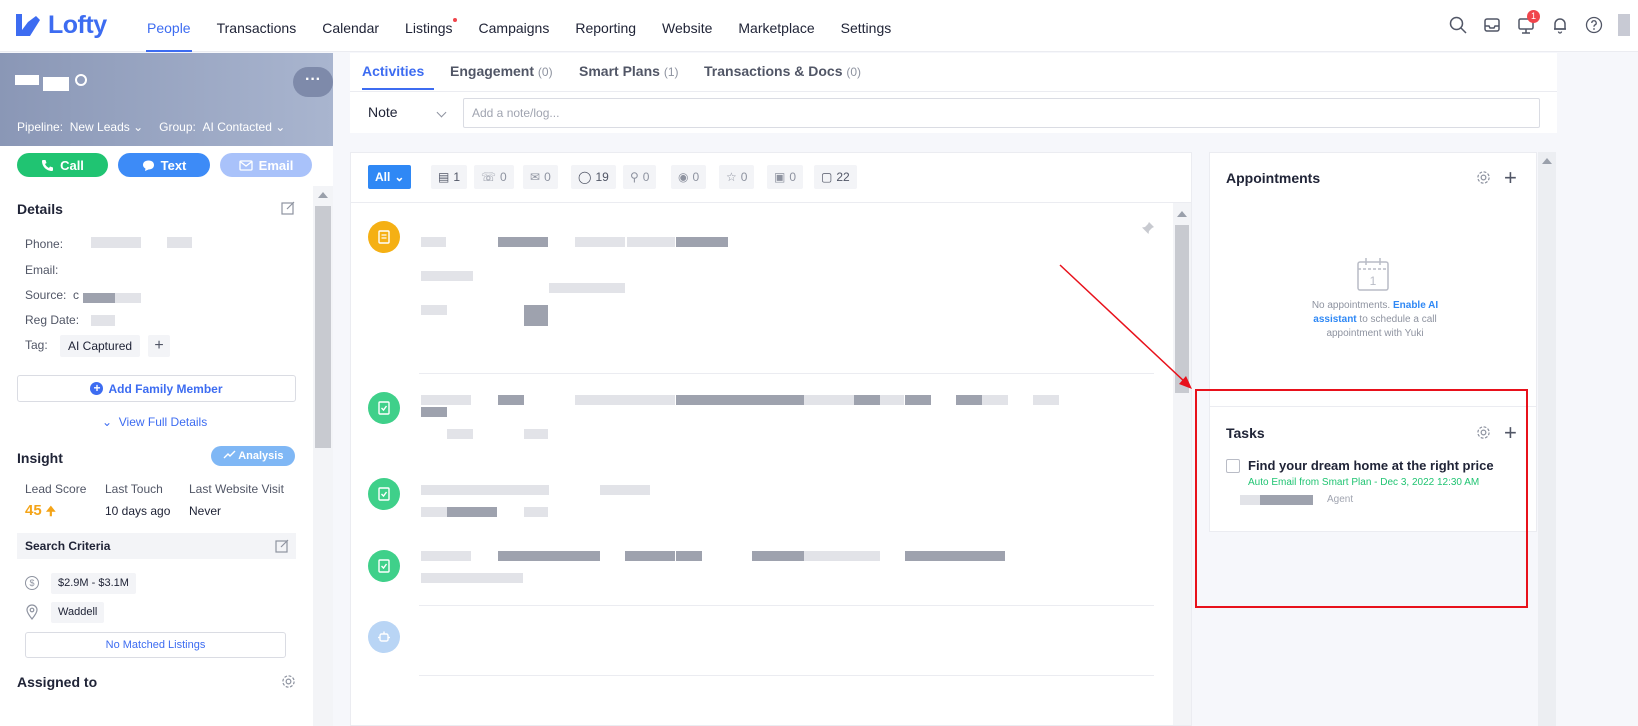  I want to click on pipeline-dropdown: Pipeline: New Leads ⌄, so click(80, 127).